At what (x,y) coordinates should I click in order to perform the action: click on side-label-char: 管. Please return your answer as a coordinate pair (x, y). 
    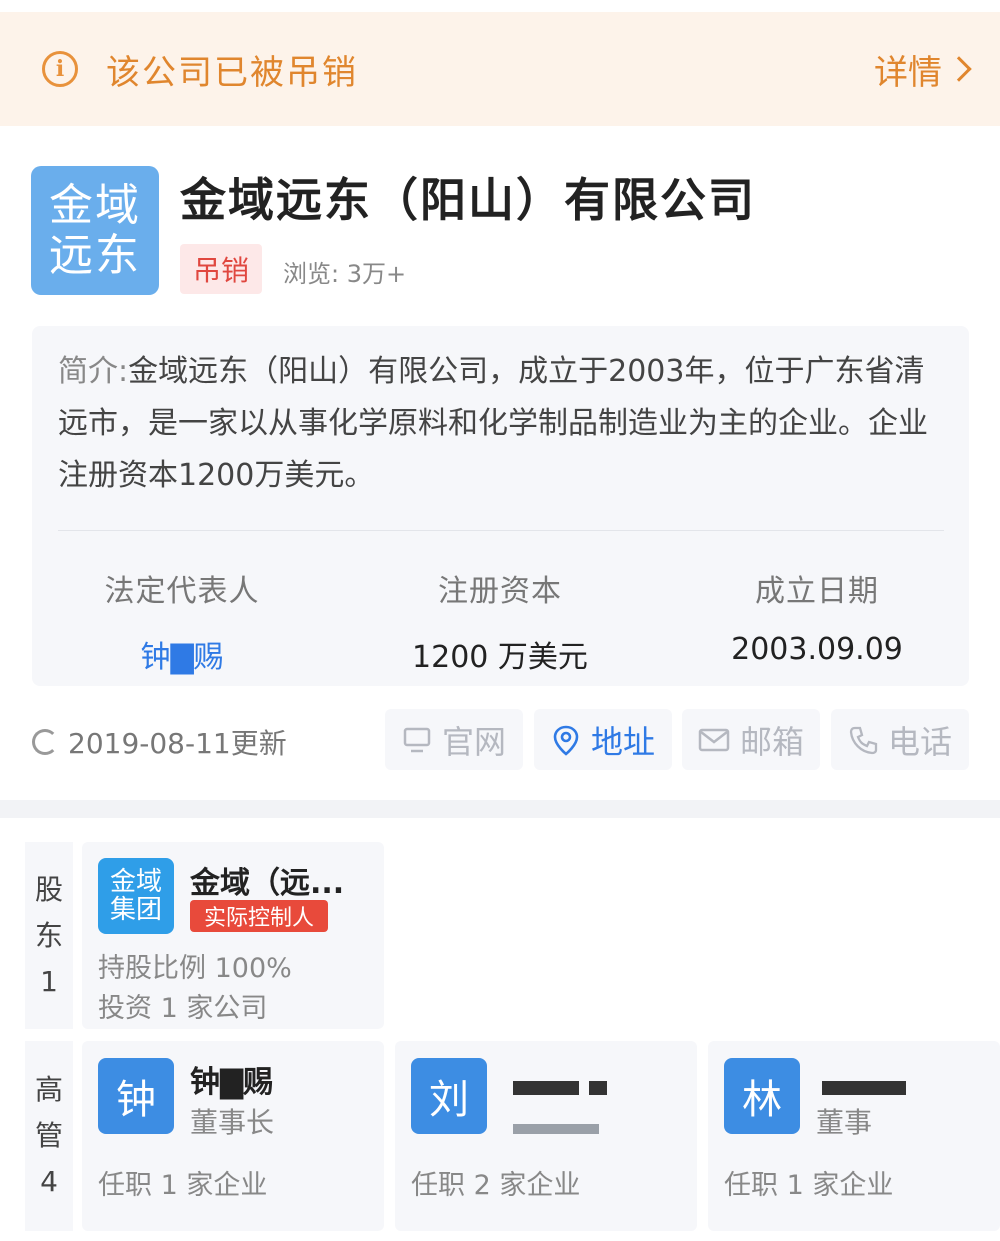
    Looking at the image, I should click on (48, 1135).